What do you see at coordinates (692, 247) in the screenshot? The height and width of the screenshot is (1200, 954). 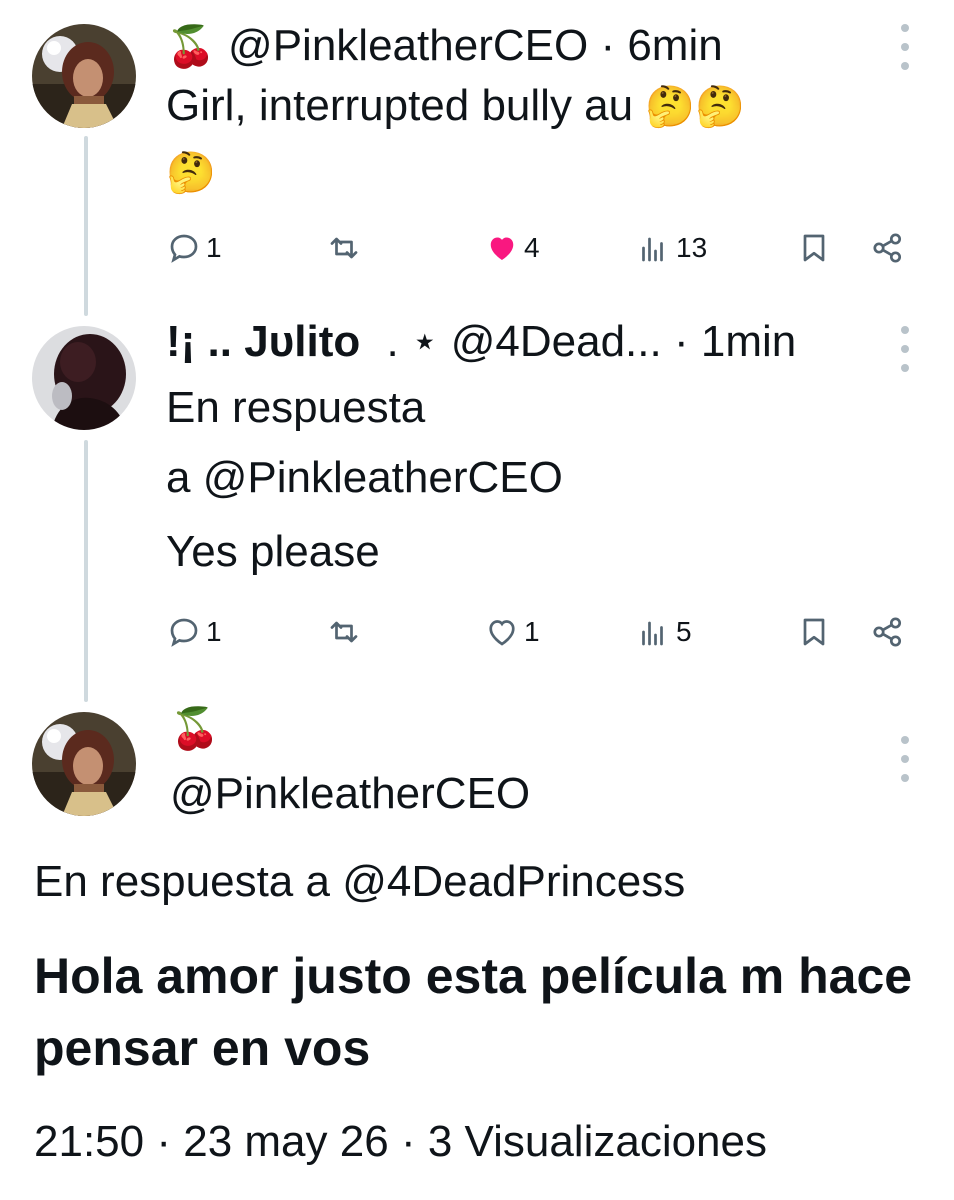 I see `view-count: 13` at bounding box center [692, 247].